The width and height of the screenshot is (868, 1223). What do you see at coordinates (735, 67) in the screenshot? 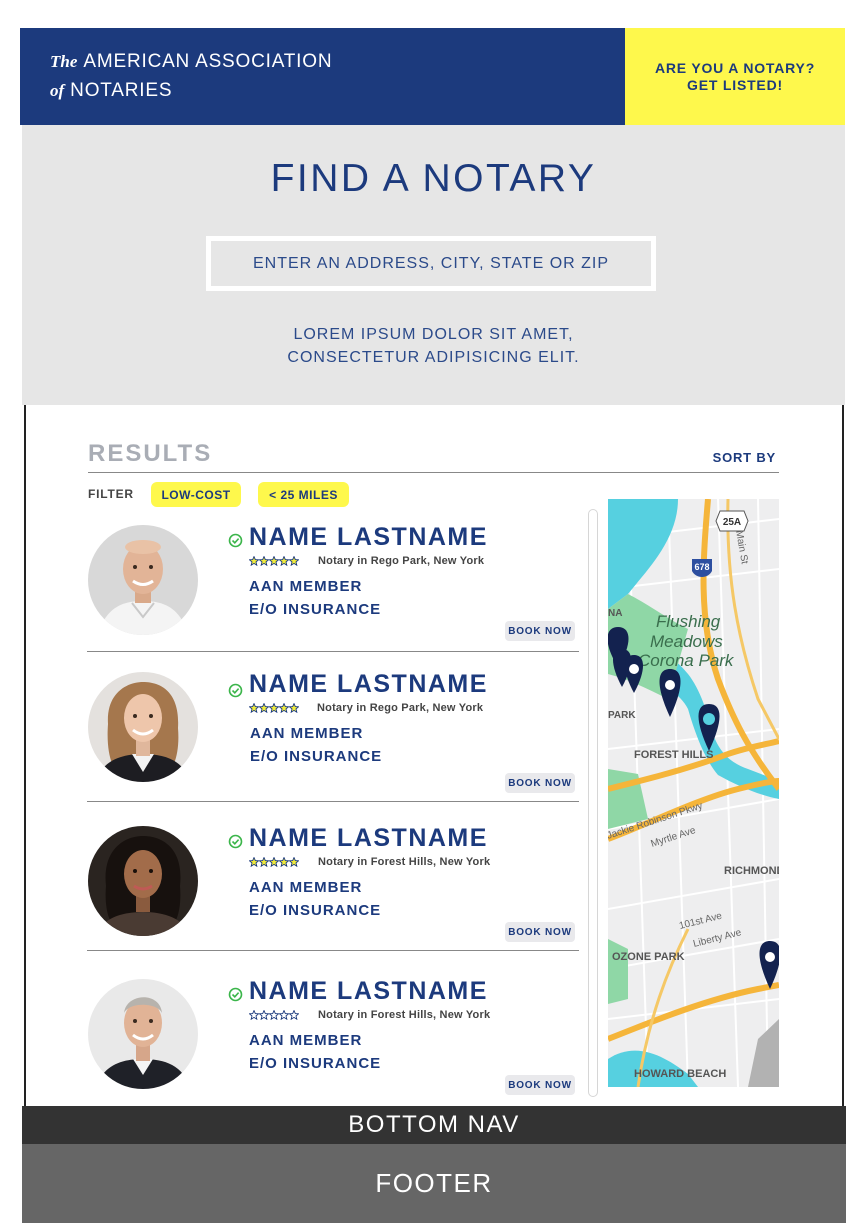
I see `cta-line-1: ARE YOU A NOTARY?` at bounding box center [735, 67].